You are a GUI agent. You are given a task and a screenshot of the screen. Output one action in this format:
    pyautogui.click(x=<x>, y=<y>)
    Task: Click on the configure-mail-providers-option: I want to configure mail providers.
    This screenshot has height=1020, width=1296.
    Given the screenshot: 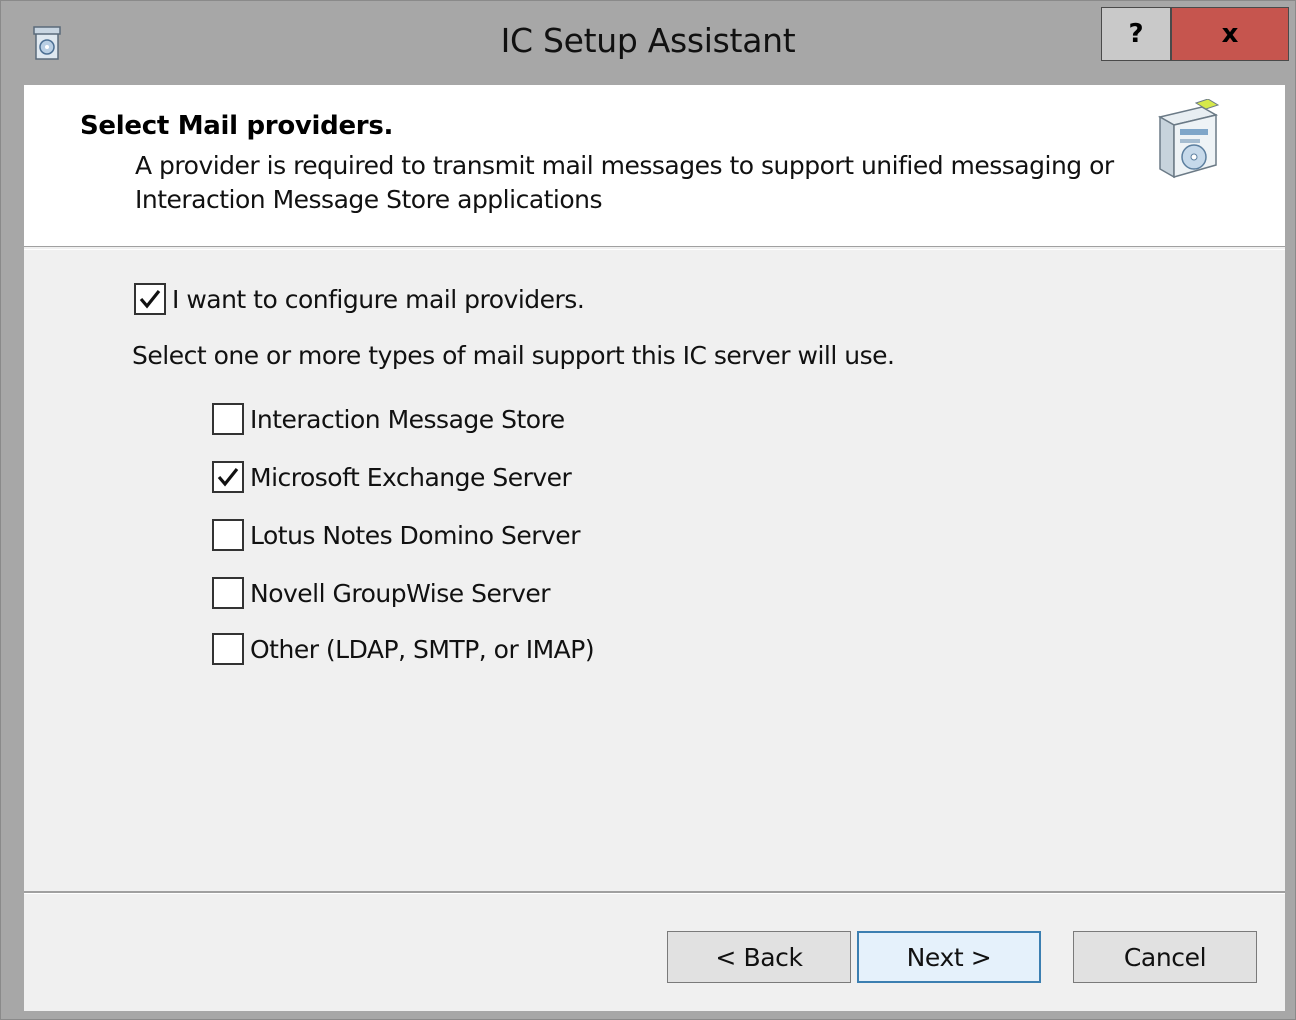 What is the action you would take?
    pyautogui.click(x=359, y=299)
    